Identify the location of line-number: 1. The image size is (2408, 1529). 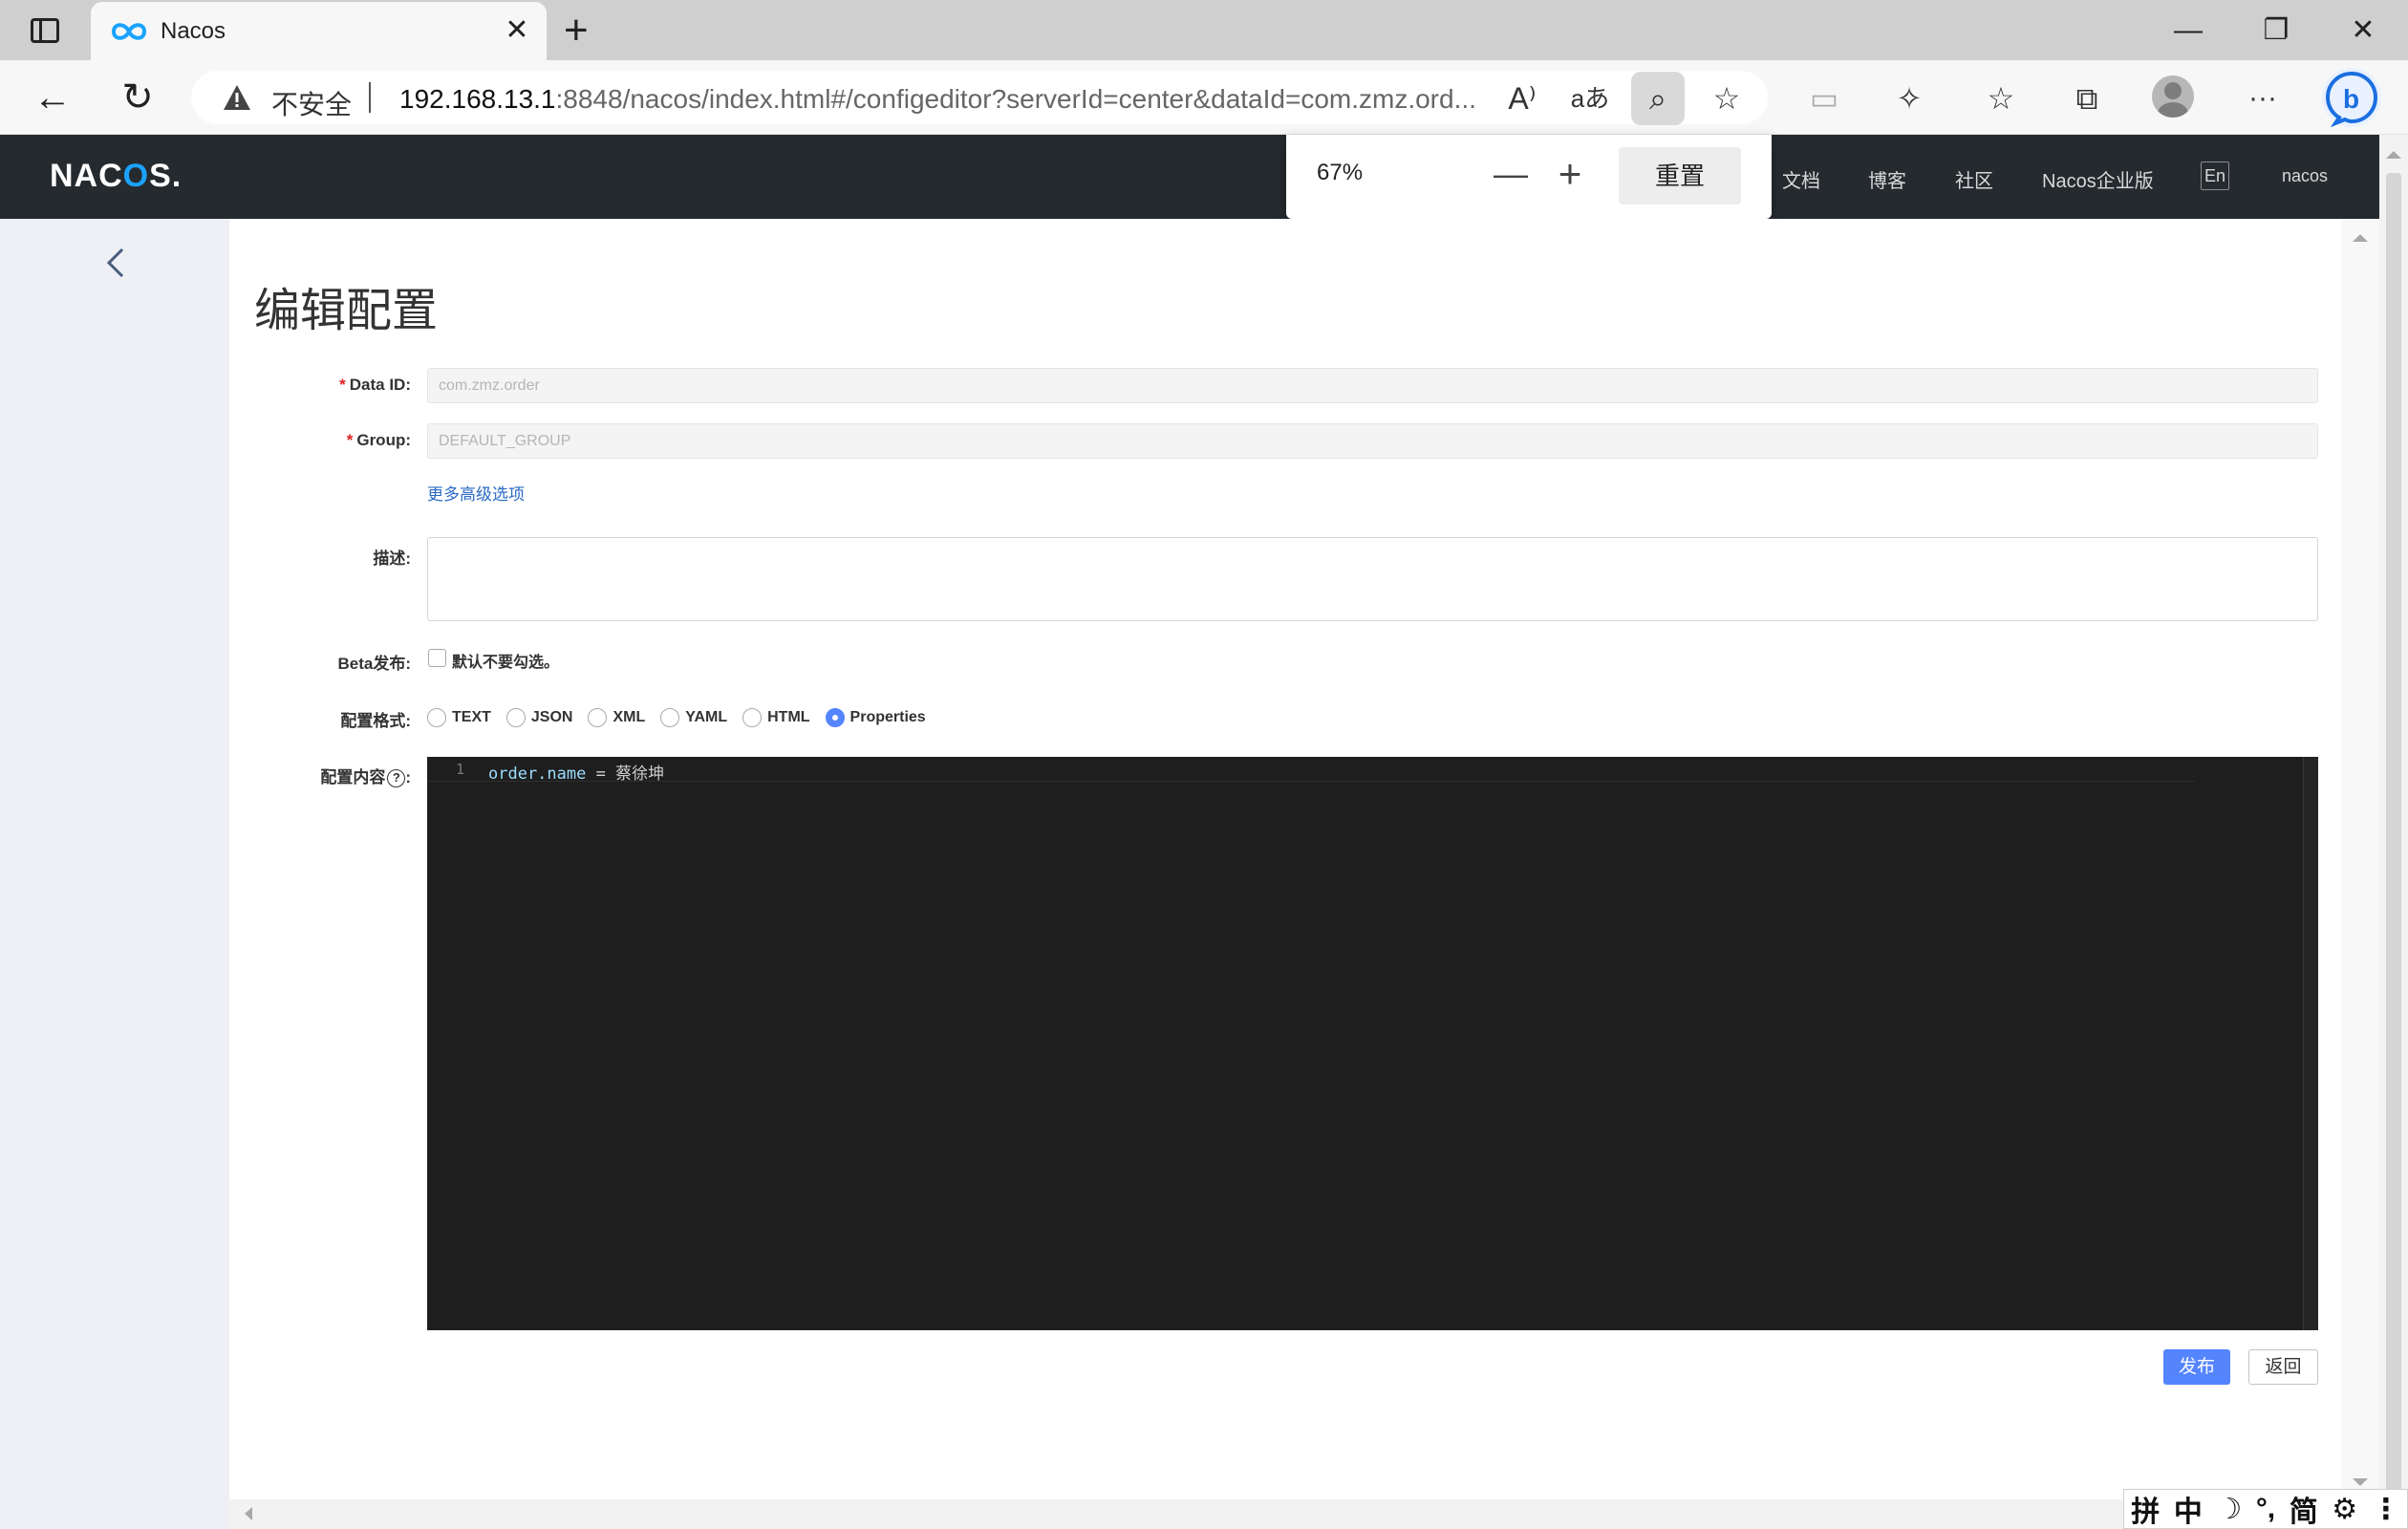
(461, 769).